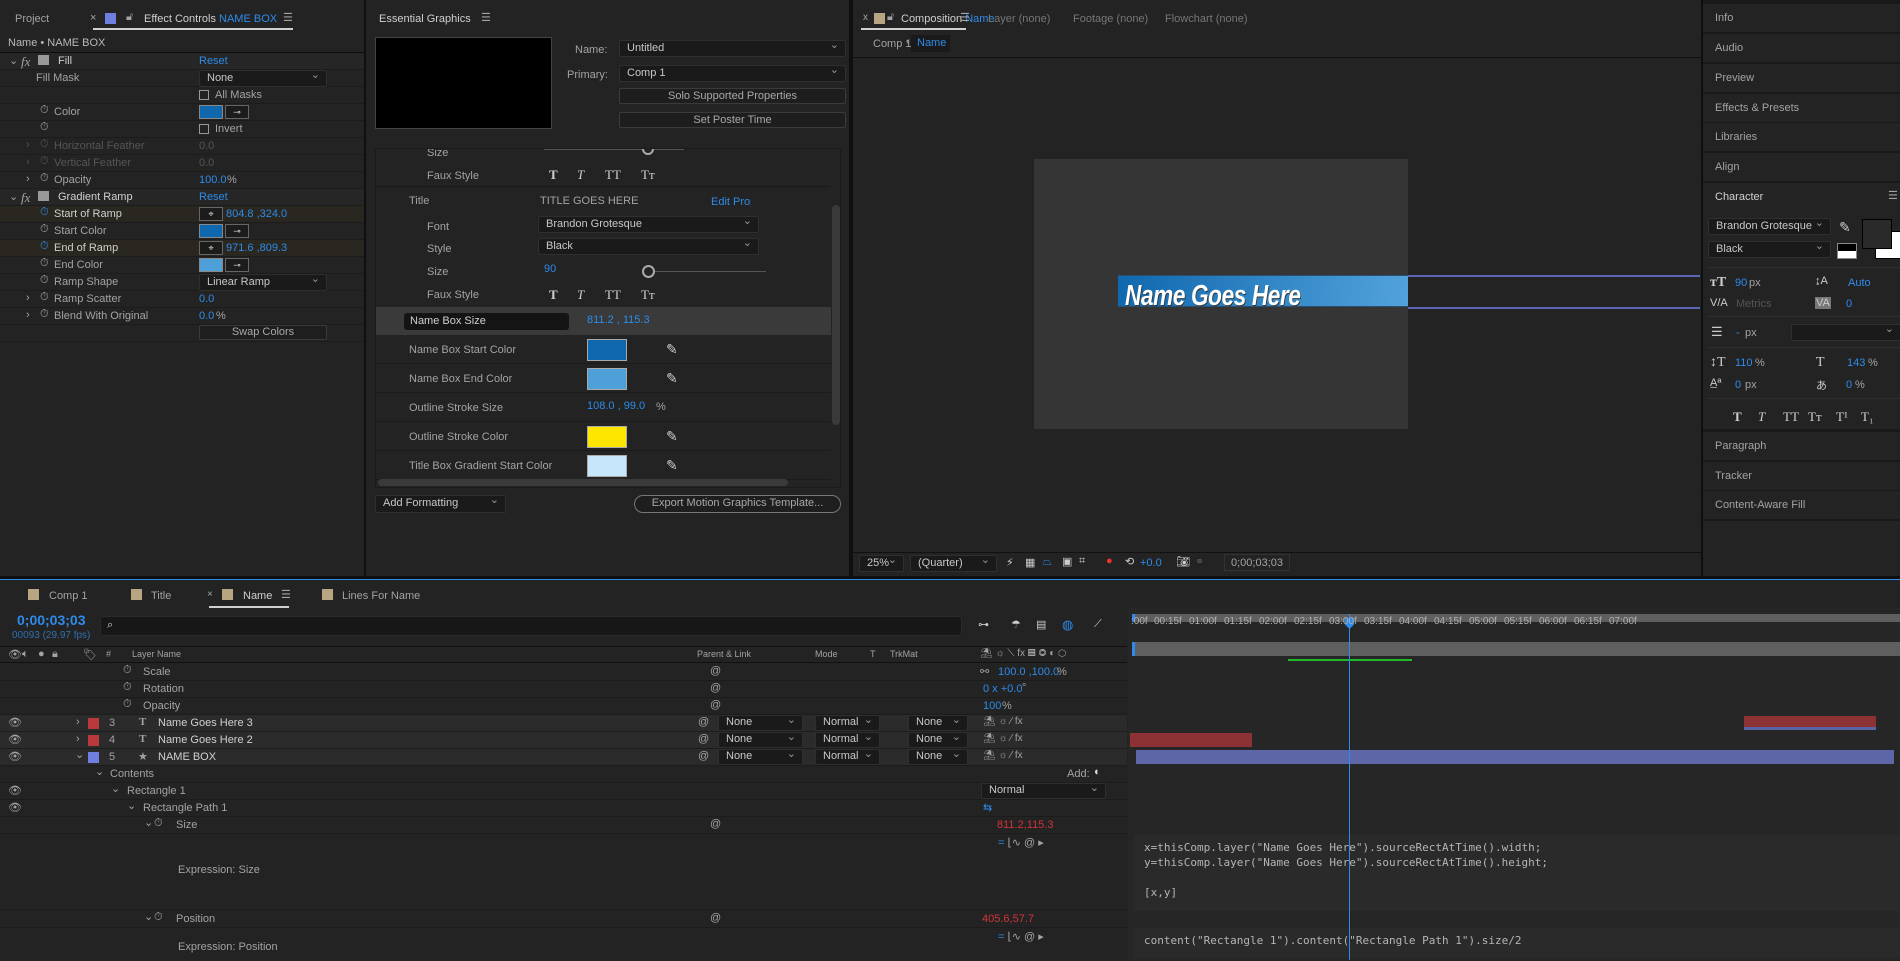  Describe the element at coordinates (948, 19) in the screenshot. I see `tab-composition: Composition Name` at that location.